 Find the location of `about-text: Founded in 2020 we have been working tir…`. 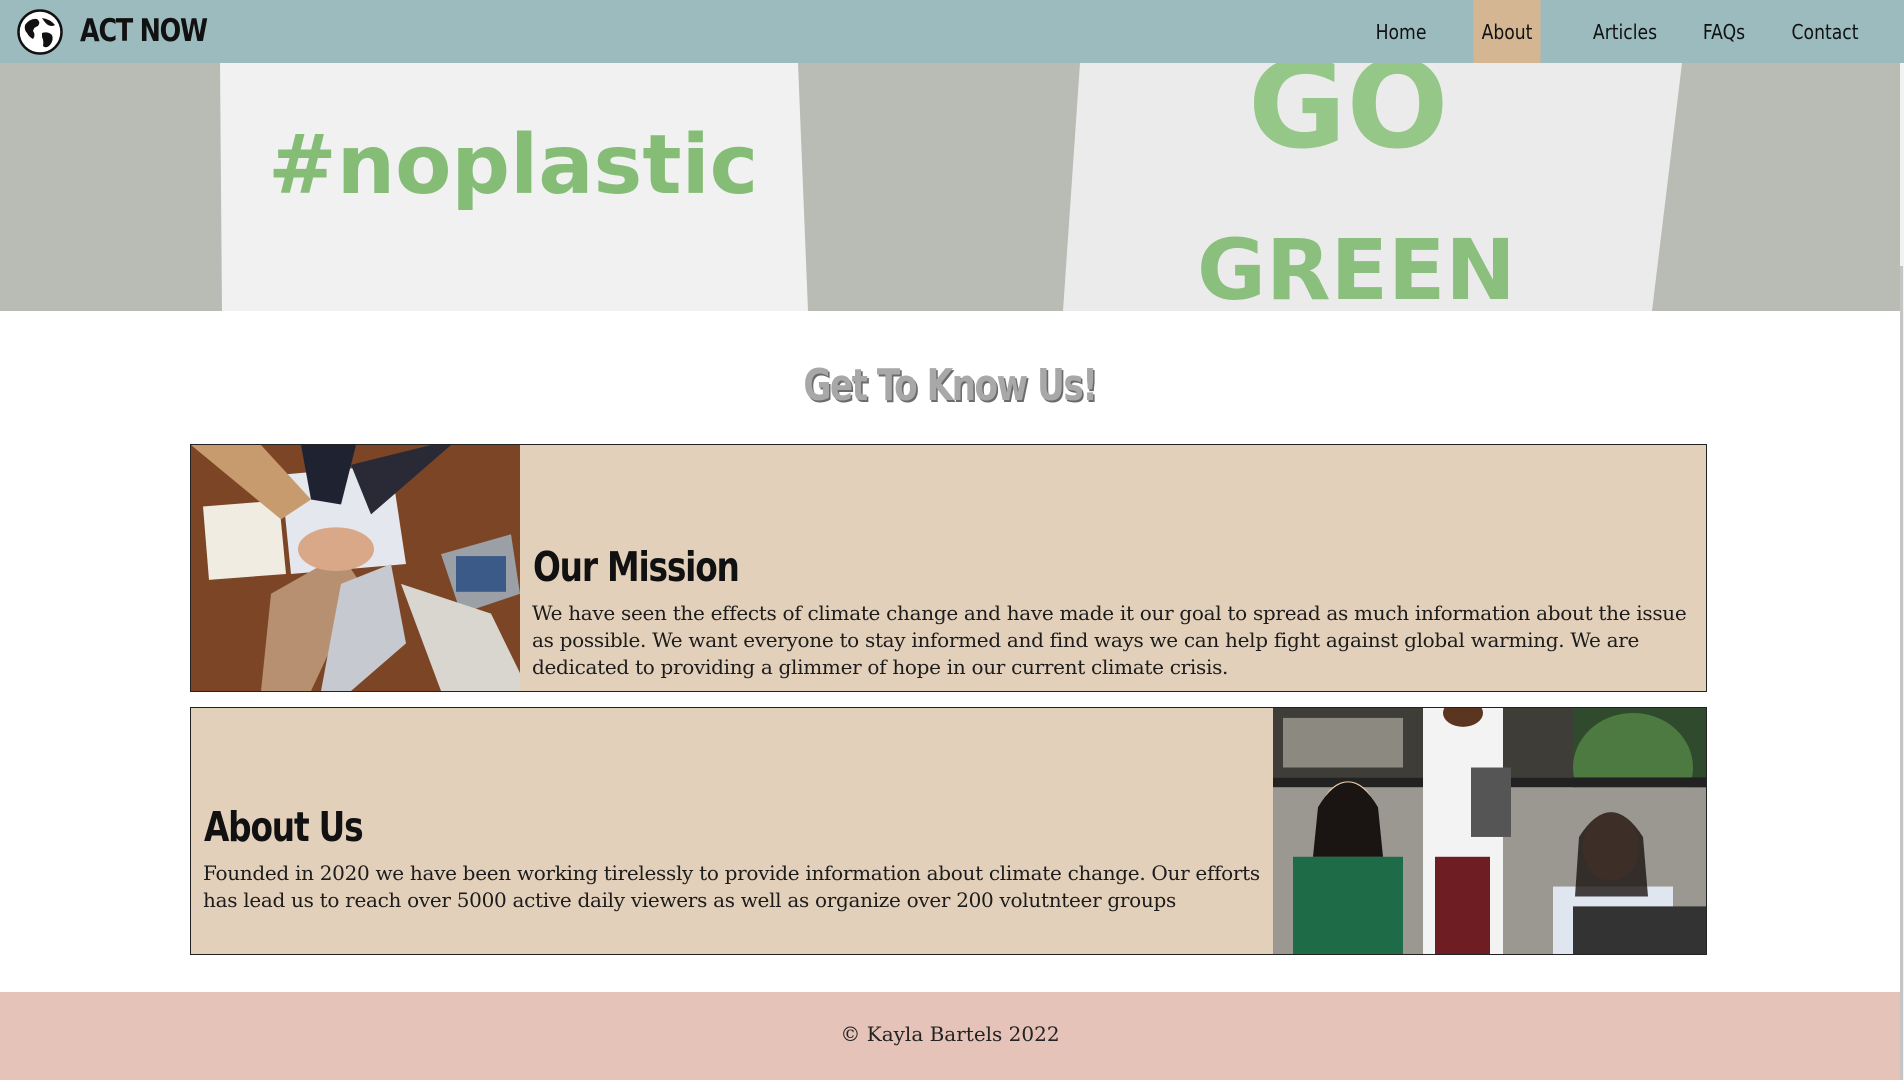

about-text: Founded in 2020 we have been working tir… is located at coordinates (731, 886).